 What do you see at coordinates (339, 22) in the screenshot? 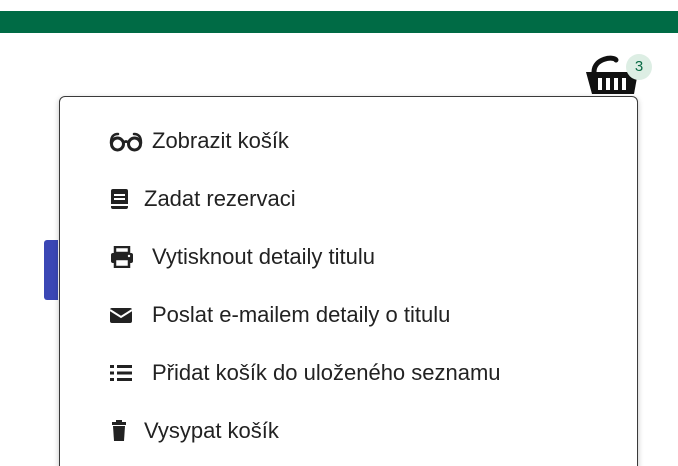
I see `top-navigation-bar` at bounding box center [339, 22].